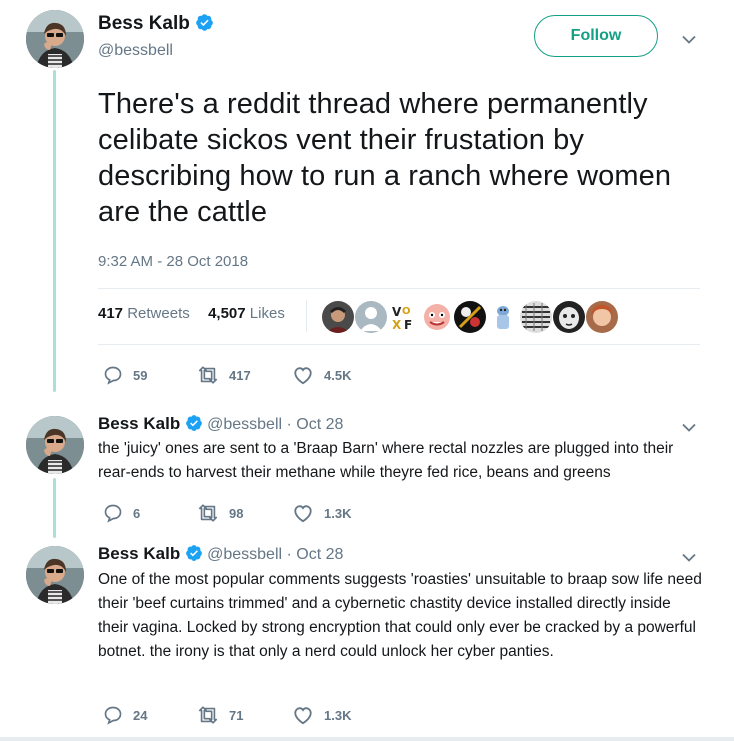  What do you see at coordinates (236, 513) in the screenshot?
I see `retweet-count: 98` at bounding box center [236, 513].